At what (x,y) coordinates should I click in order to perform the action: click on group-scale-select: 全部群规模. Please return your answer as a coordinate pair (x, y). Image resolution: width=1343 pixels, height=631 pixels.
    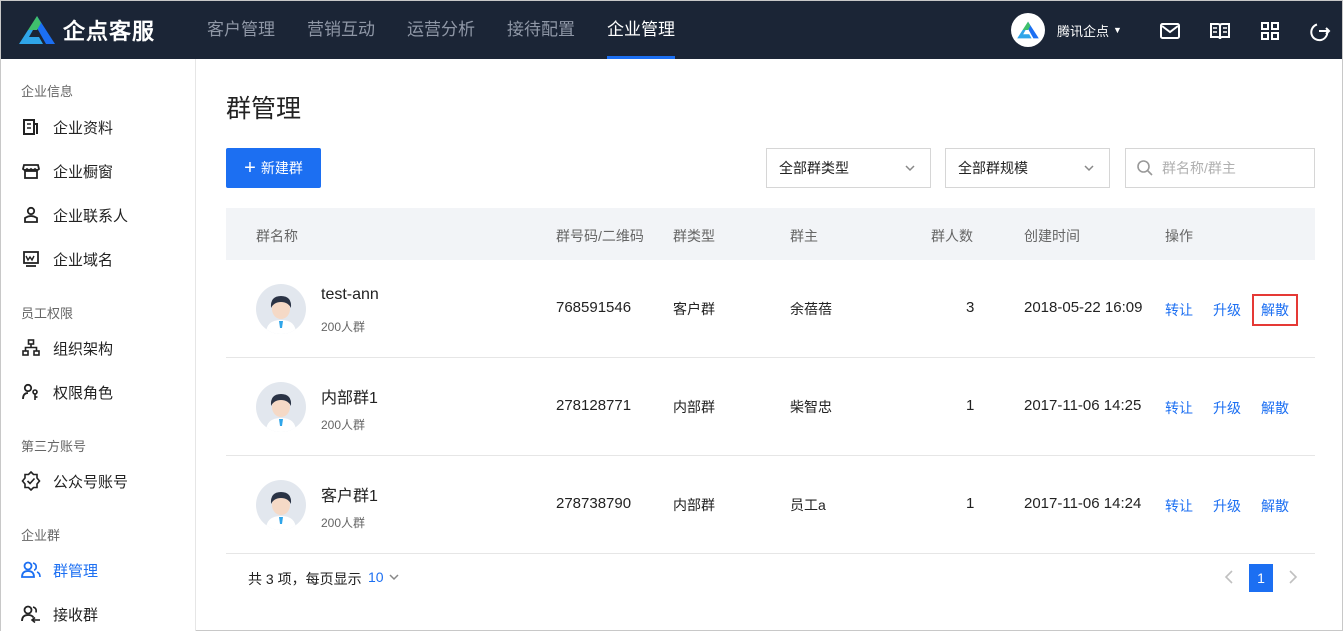
    Looking at the image, I should click on (1027, 168).